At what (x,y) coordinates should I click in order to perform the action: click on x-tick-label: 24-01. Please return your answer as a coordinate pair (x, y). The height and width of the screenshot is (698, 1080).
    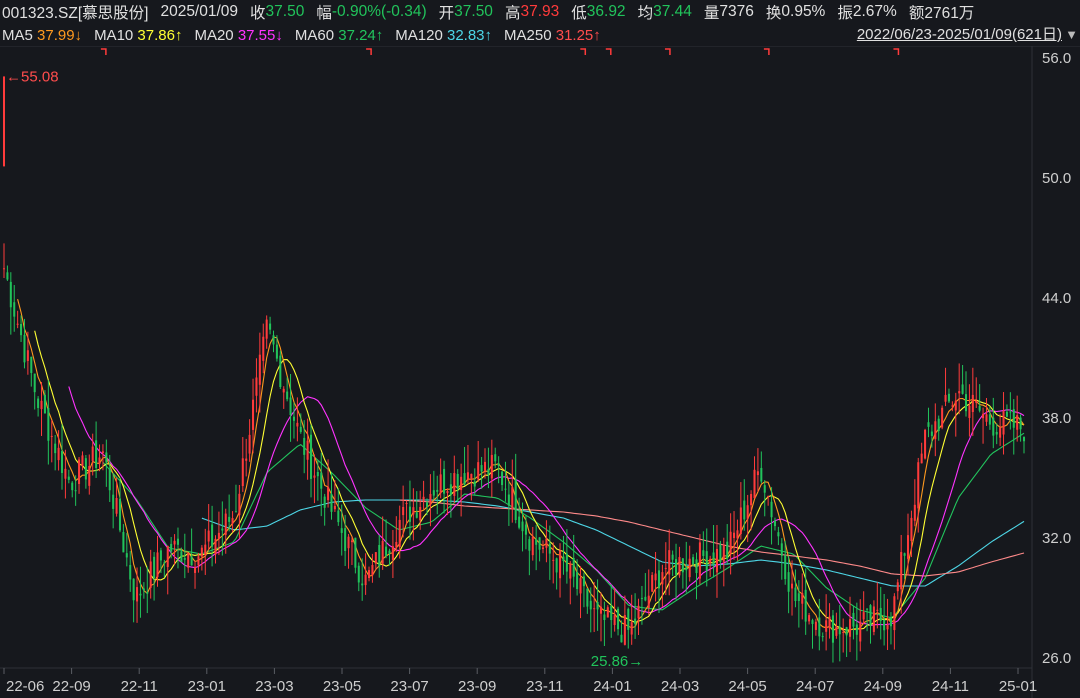
    Looking at the image, I should click on (612, 686).